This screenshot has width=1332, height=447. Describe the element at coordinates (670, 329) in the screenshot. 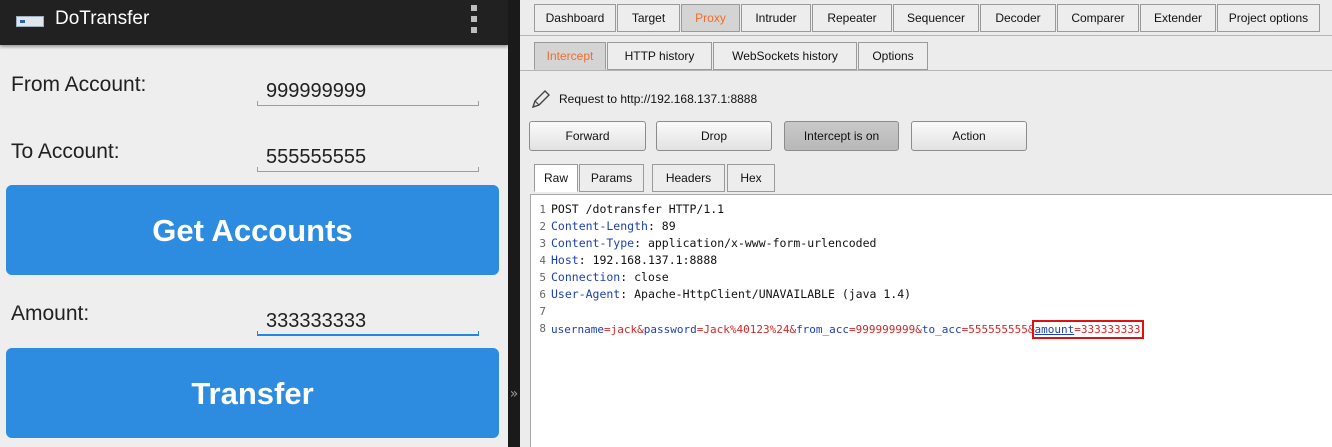

I see `param-name: password` at that location.